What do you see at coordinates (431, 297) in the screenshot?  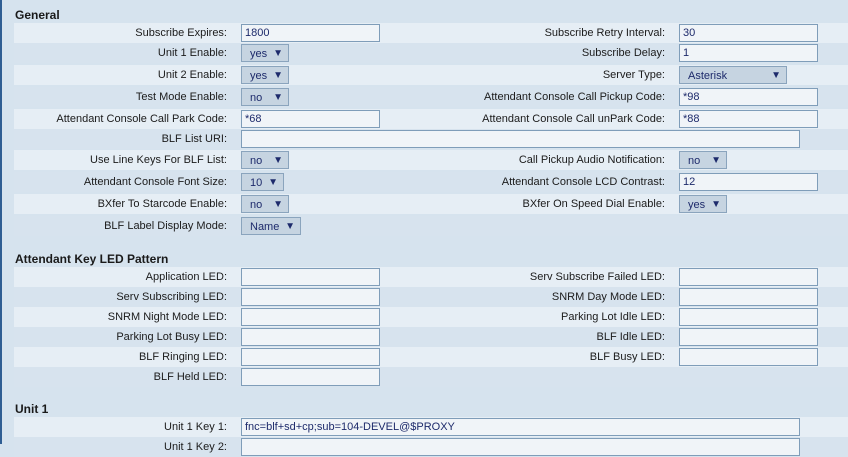 I see `row-serv-subscribing-led: Serv Subscribing LED: SNRM Day Mode LED:` at bounding box center [431, 297].